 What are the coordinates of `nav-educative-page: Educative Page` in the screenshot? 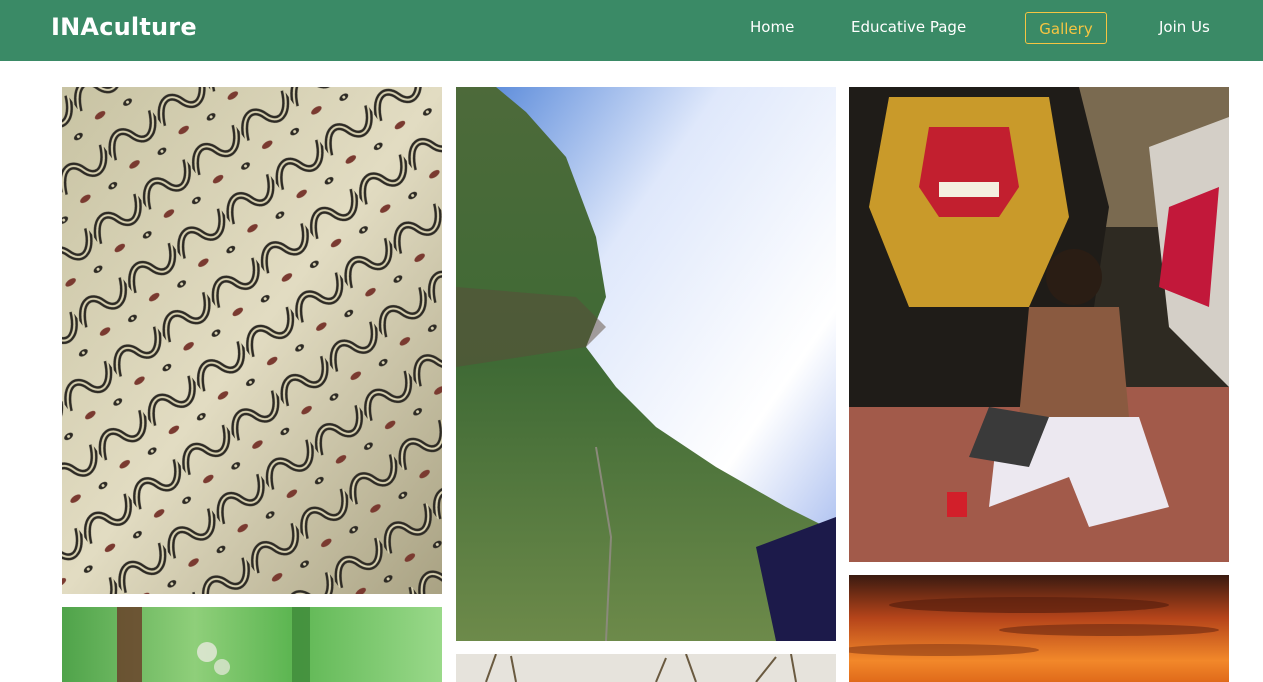 It's located at (908, 27).